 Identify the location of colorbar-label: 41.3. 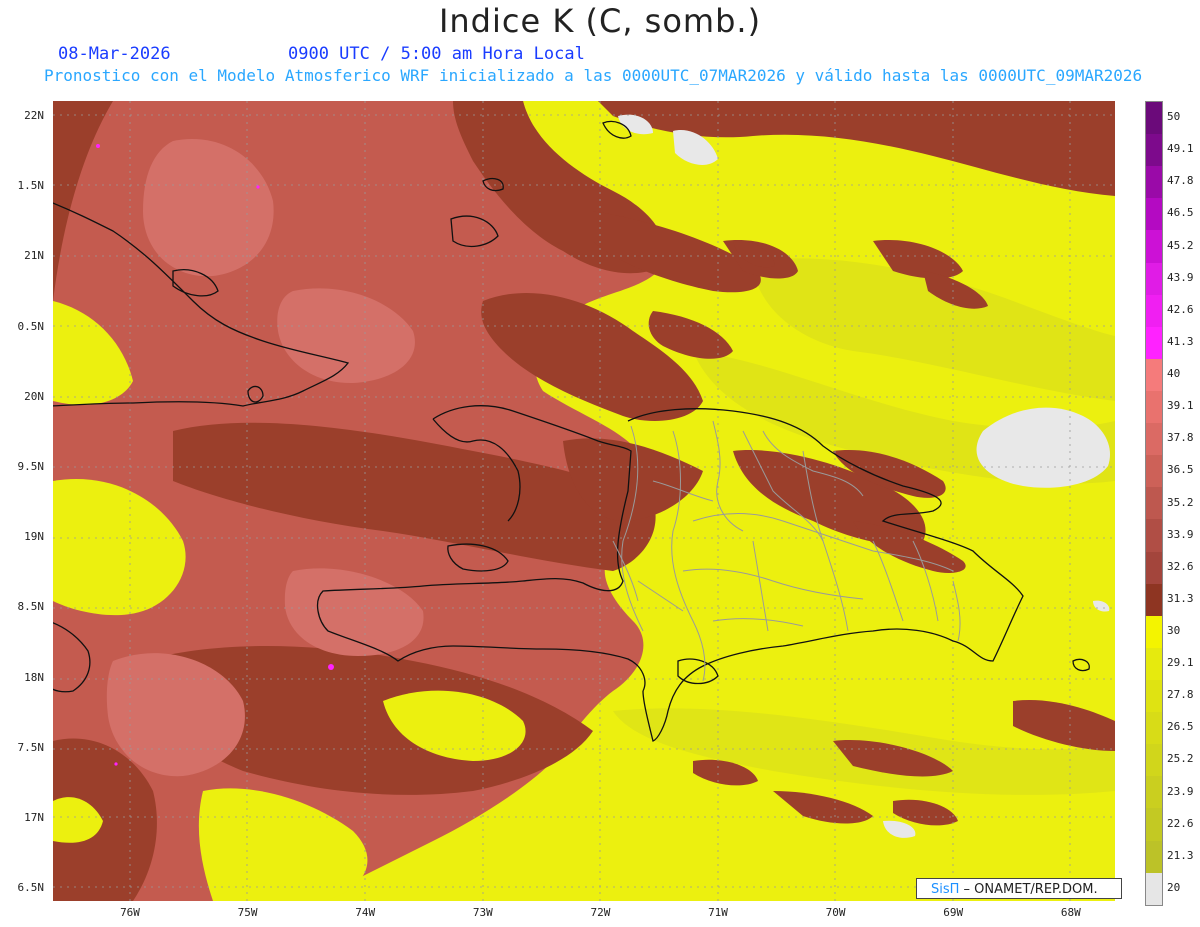
(1180, 341).